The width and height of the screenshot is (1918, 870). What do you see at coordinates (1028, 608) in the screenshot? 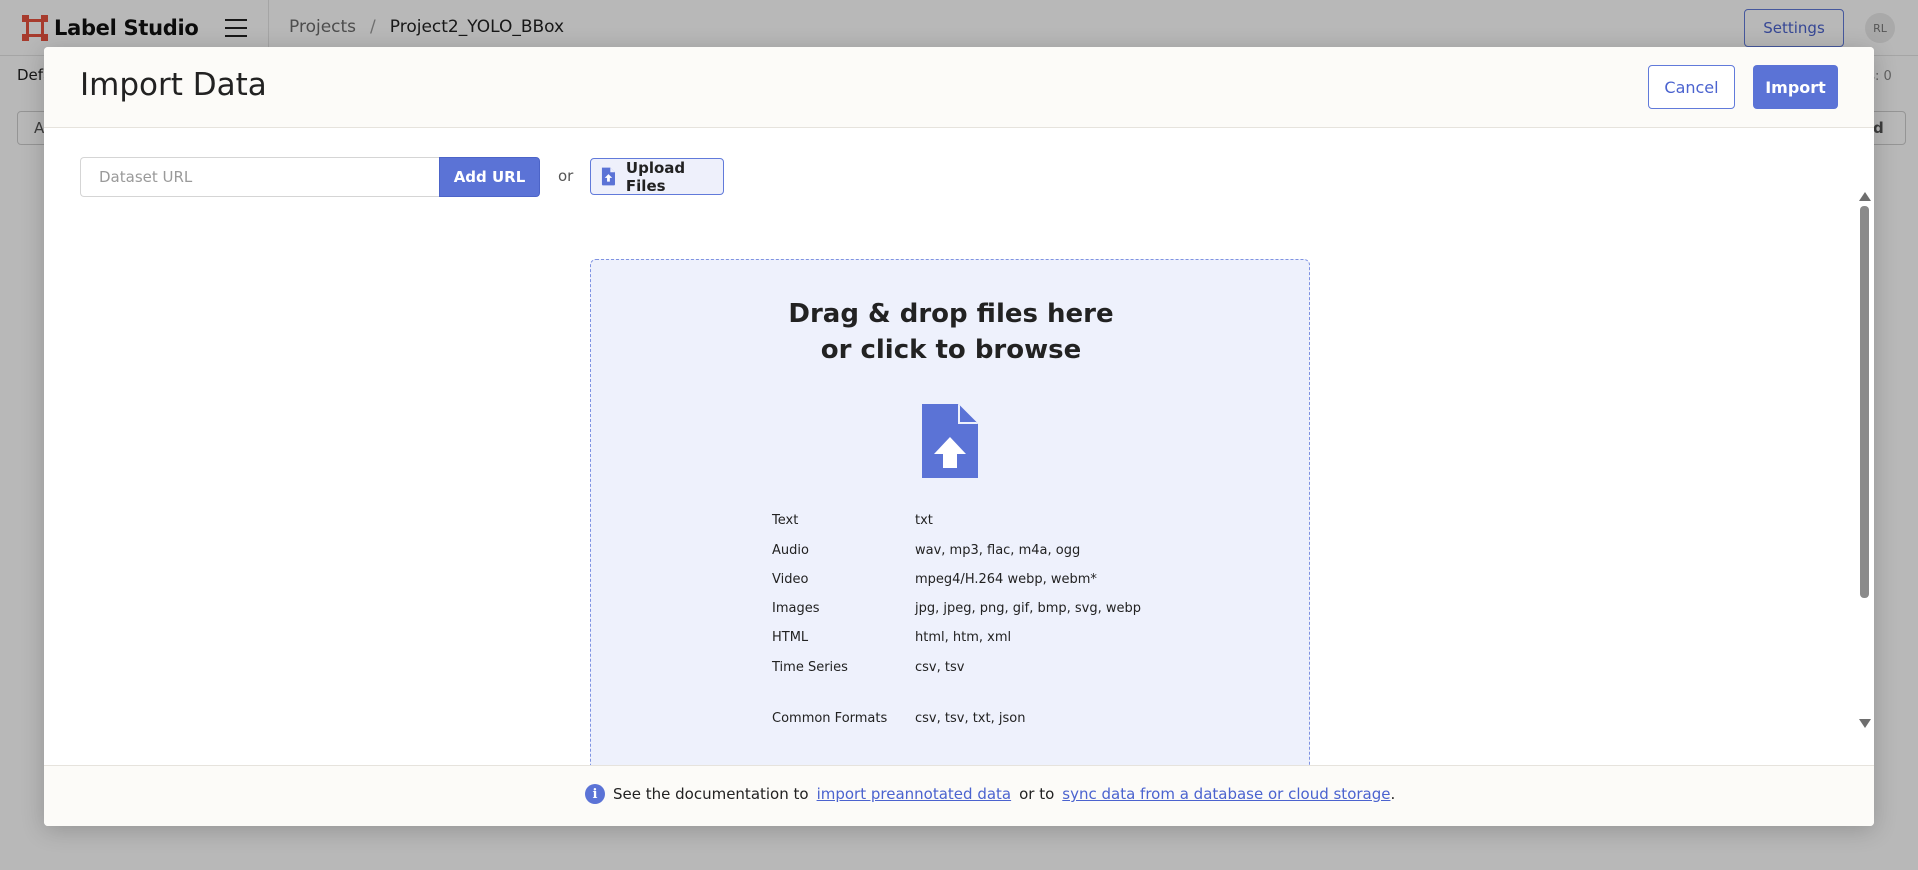
I see `format-extensions: jpg, jpeg, png, gif, bmp, svg, webp` at bounding box center [1028, 608].